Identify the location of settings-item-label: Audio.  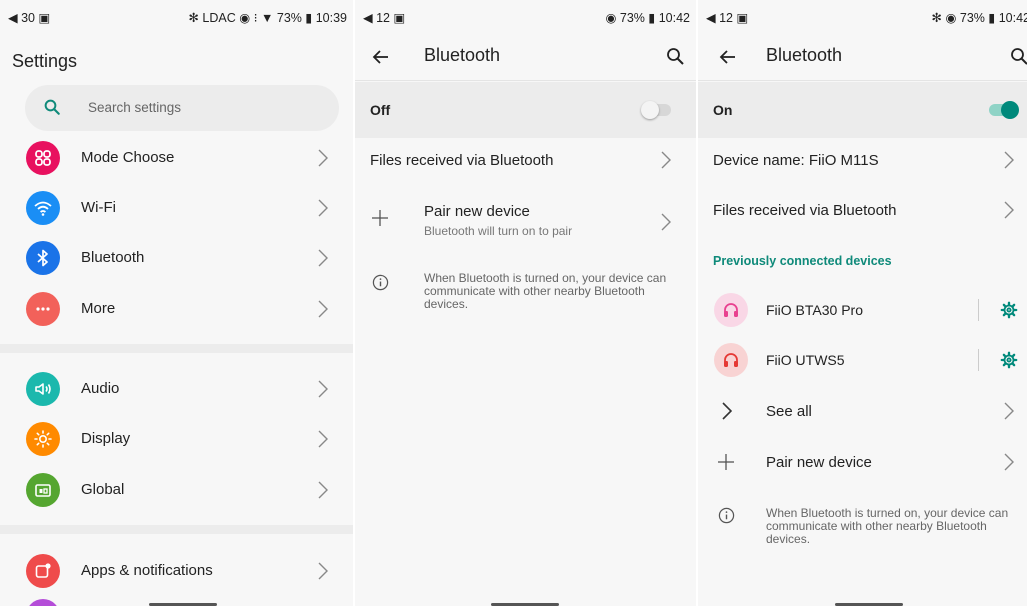
(100, 388).